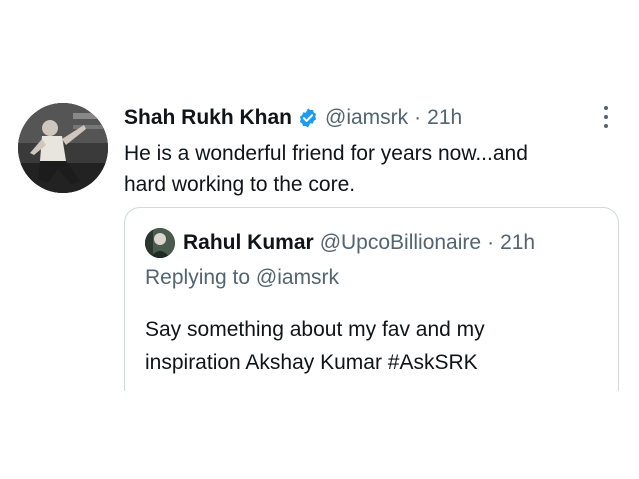  I want to click on quoted-avatar-photo, so click(160, 243).